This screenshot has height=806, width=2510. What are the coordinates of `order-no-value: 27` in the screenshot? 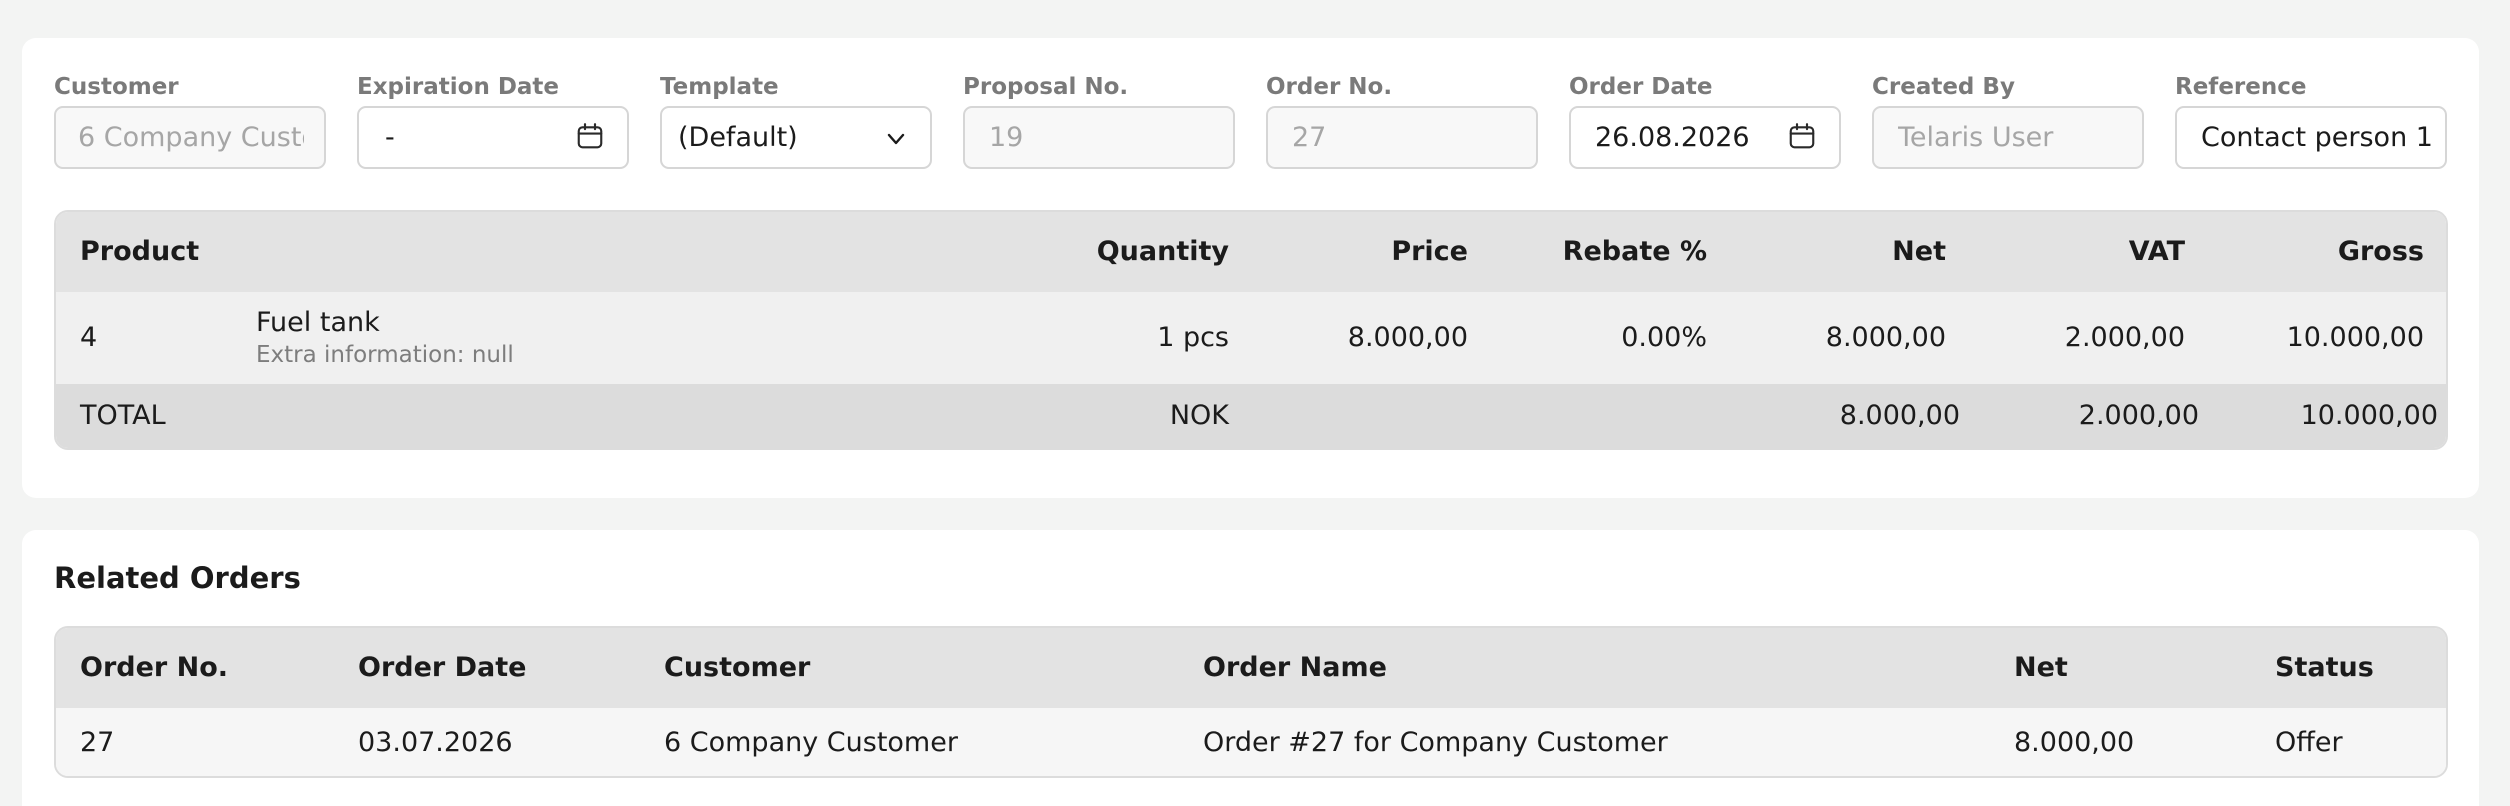 It's located at (1309, 137).